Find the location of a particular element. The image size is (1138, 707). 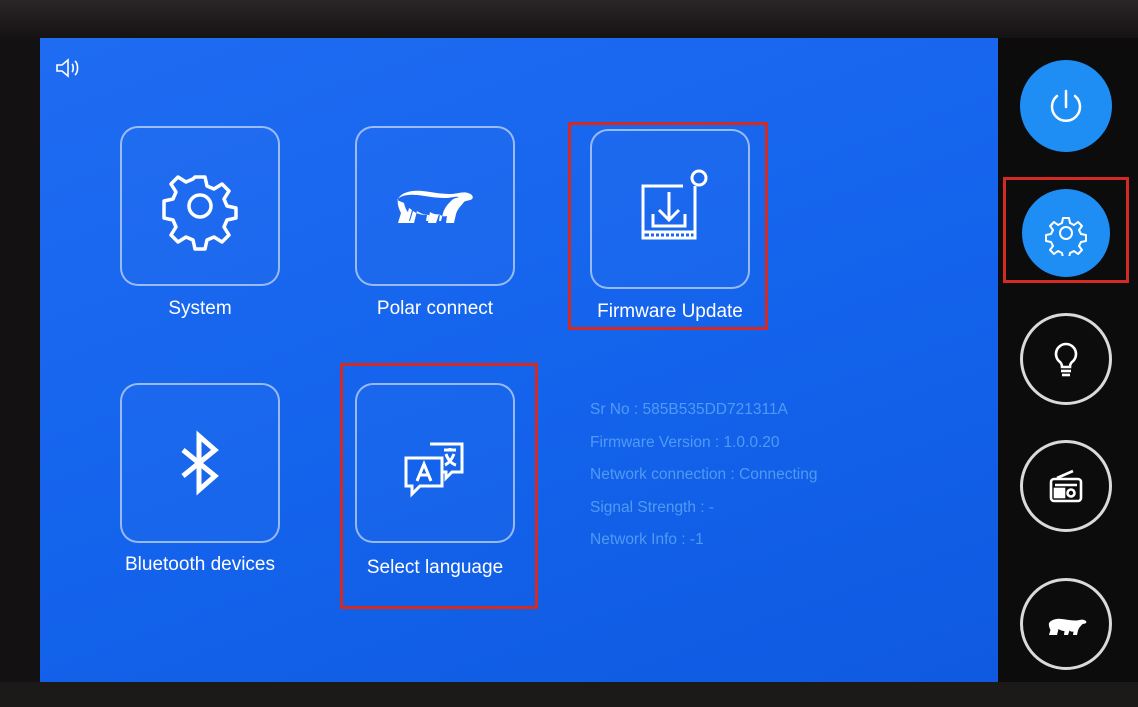

bezel-top is located at coordinates (569, 20).